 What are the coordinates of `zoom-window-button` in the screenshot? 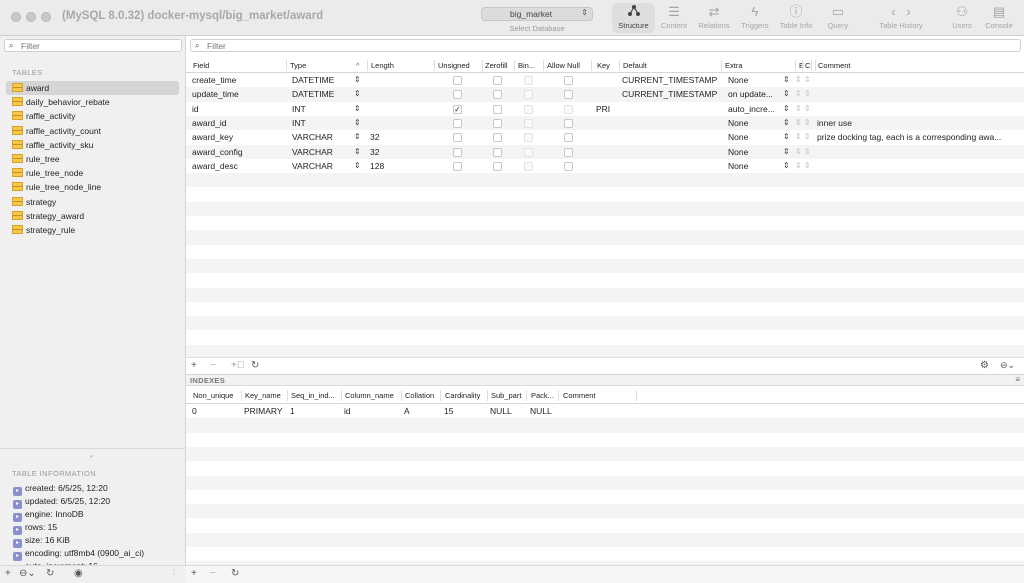 It's located at (46, 17).